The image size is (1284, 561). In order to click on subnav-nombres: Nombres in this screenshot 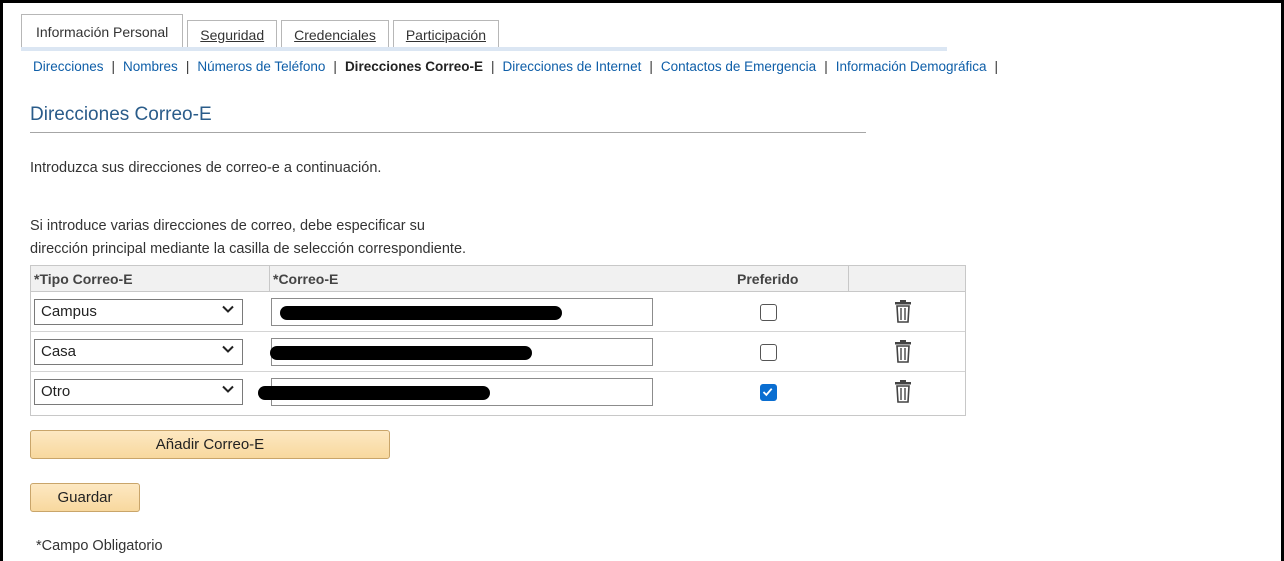, I will do `click(150, 66)`.